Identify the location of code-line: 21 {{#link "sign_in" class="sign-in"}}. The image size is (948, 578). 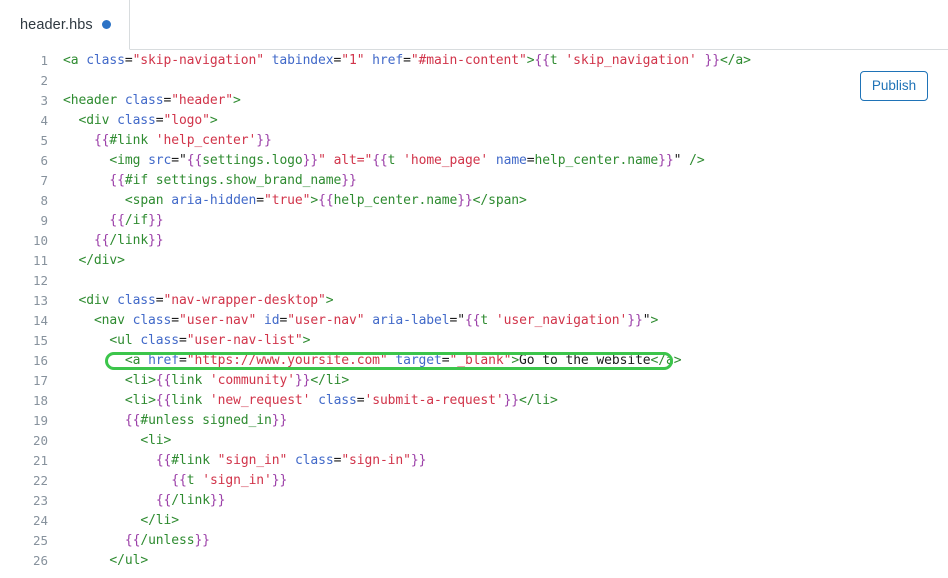
(474, 461).